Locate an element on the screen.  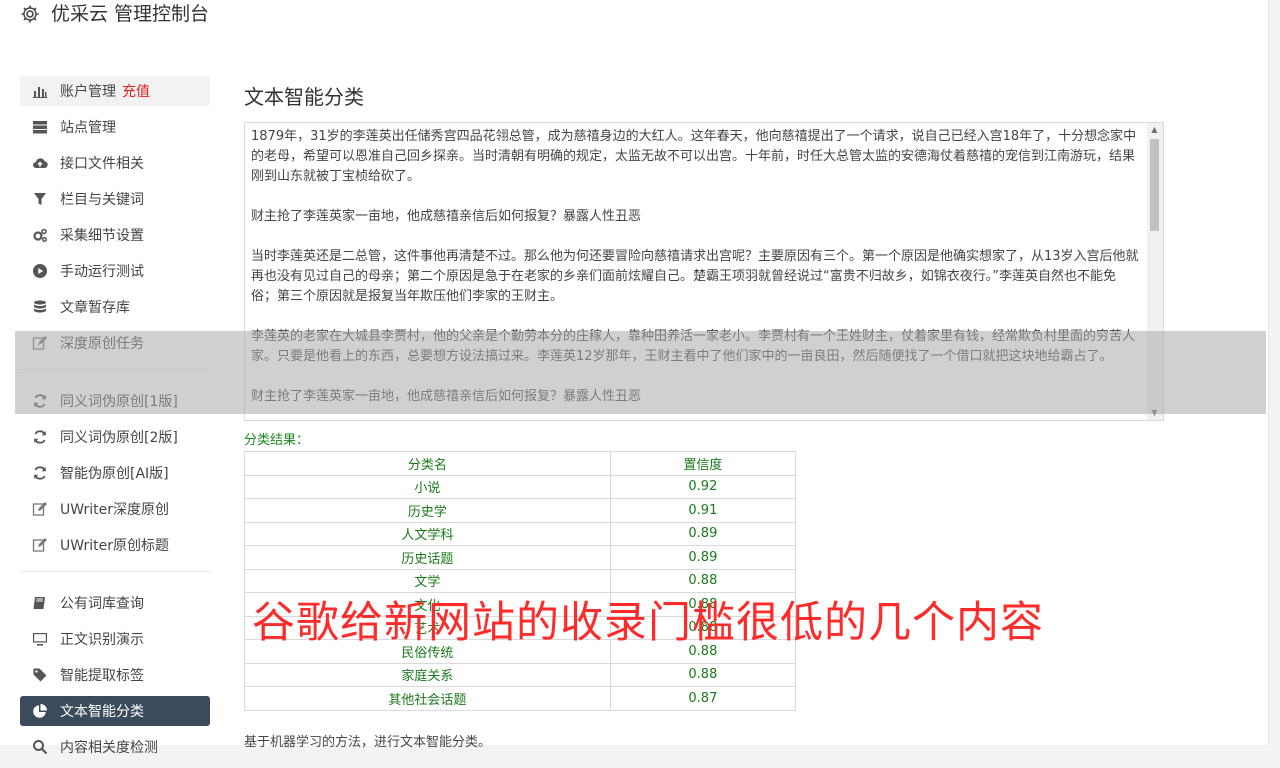
sidebar-divider is located at coordinates (115, 571).